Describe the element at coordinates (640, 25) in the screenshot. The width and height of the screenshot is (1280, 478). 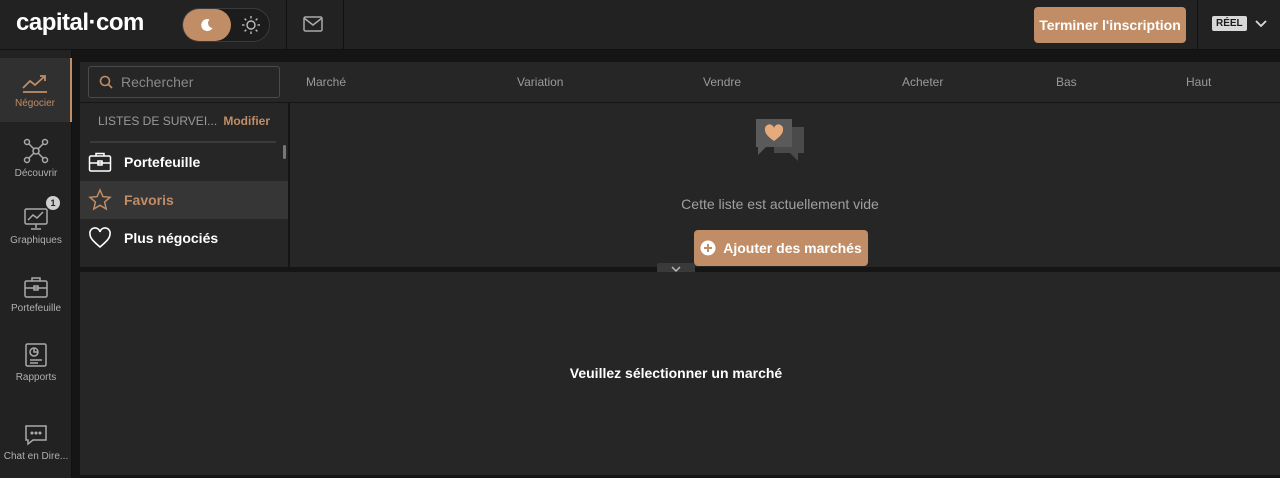
I see `top-bar: capital·com Terminer l'inscription RÉEL` at that location.